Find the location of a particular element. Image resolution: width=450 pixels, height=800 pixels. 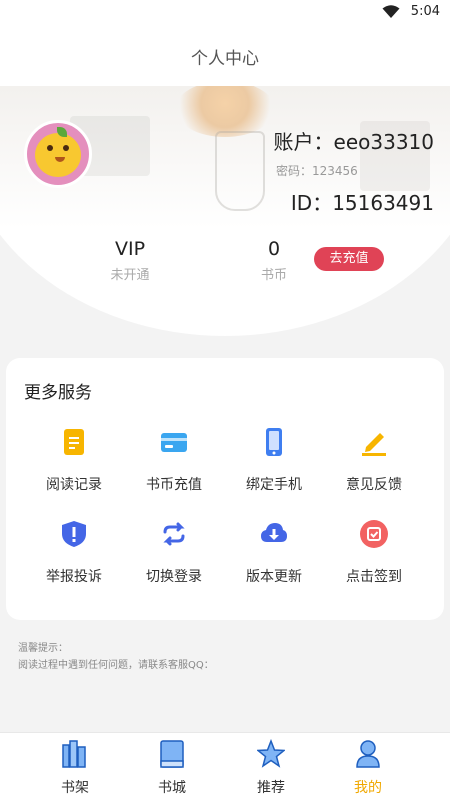

coin-value: 0 is located at coordinates (274, 249).